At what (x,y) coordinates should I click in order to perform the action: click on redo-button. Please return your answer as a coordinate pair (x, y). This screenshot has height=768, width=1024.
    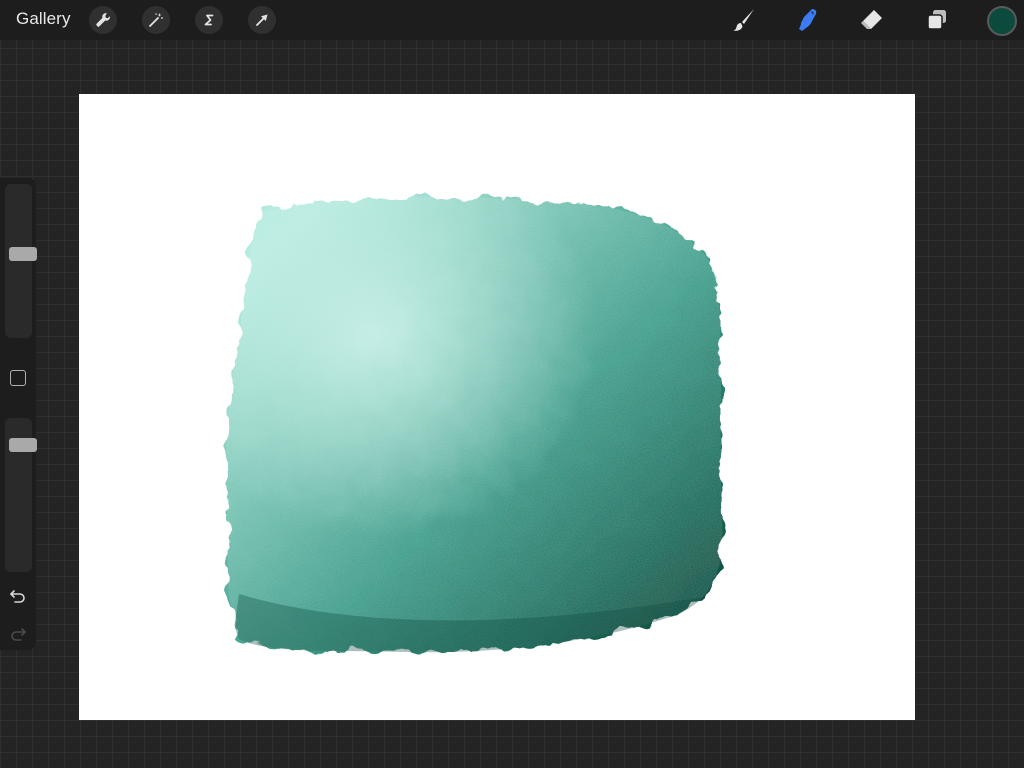
    Looking at the image, I should click on (18, 634).